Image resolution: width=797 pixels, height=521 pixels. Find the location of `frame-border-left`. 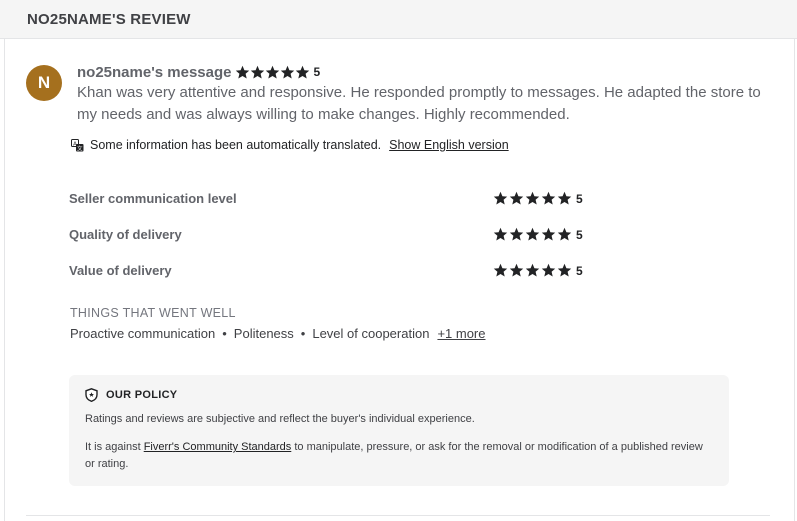

frame-border-left is located at coordinates (4, 280).